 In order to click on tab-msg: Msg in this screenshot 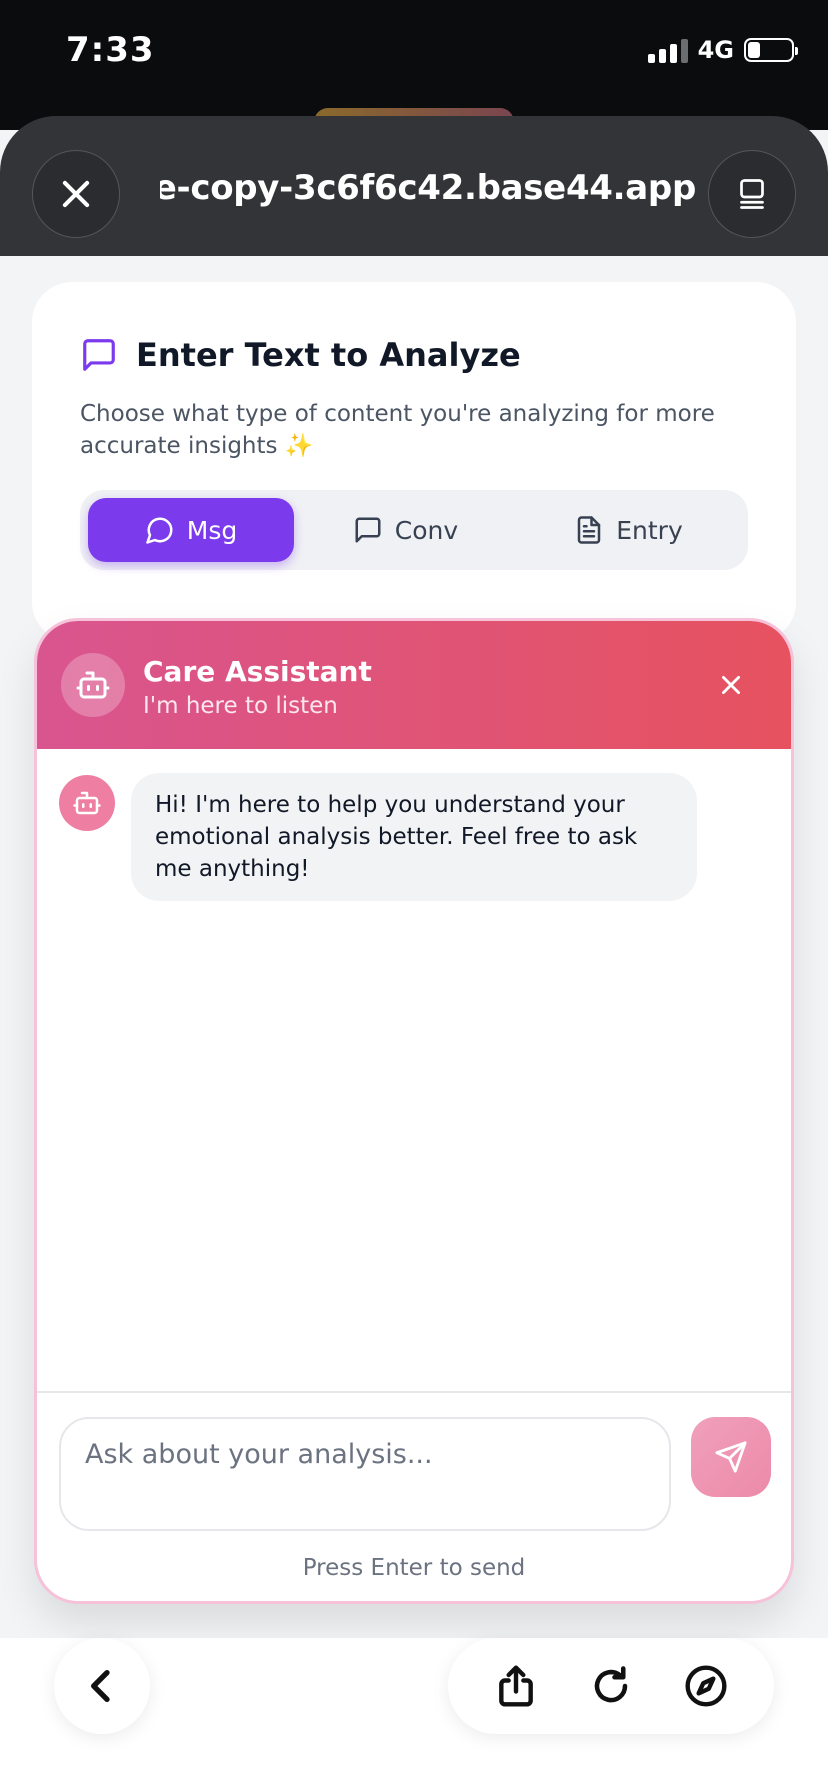, I will do `click(191, 530)`.